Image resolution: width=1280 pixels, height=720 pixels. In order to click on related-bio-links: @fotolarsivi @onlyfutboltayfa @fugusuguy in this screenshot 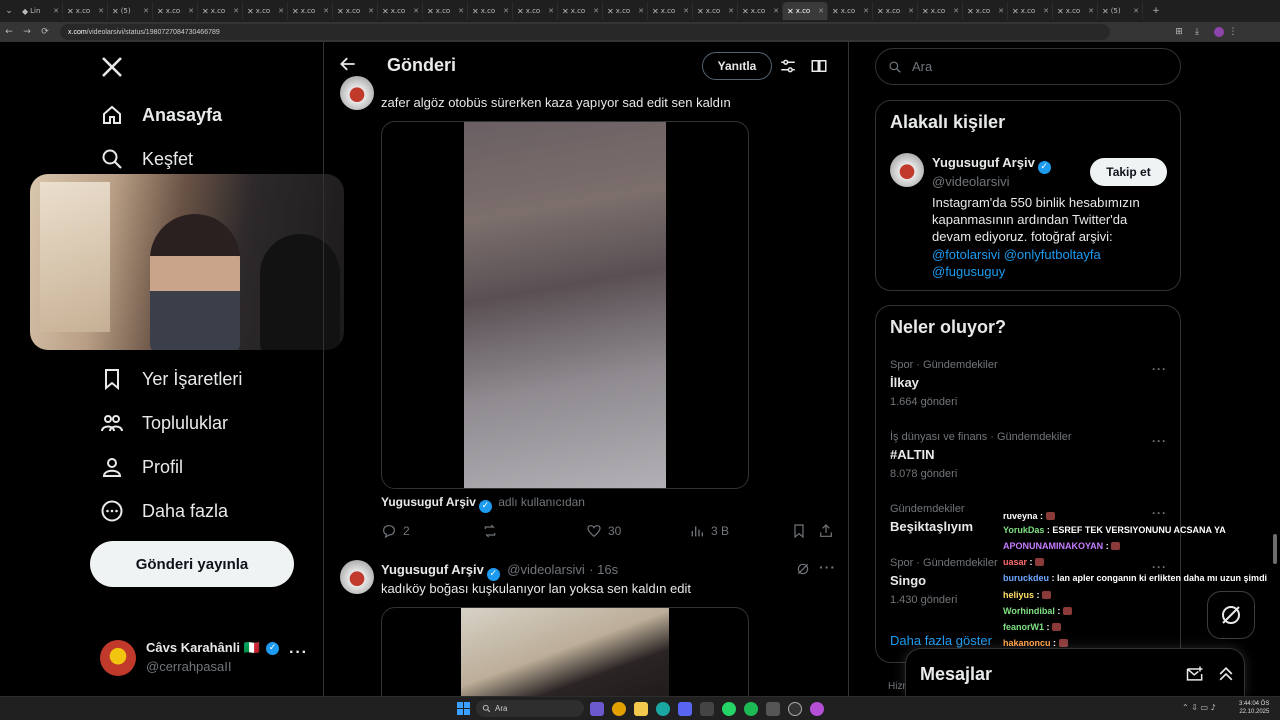, I will do `click(1047, 263)`.